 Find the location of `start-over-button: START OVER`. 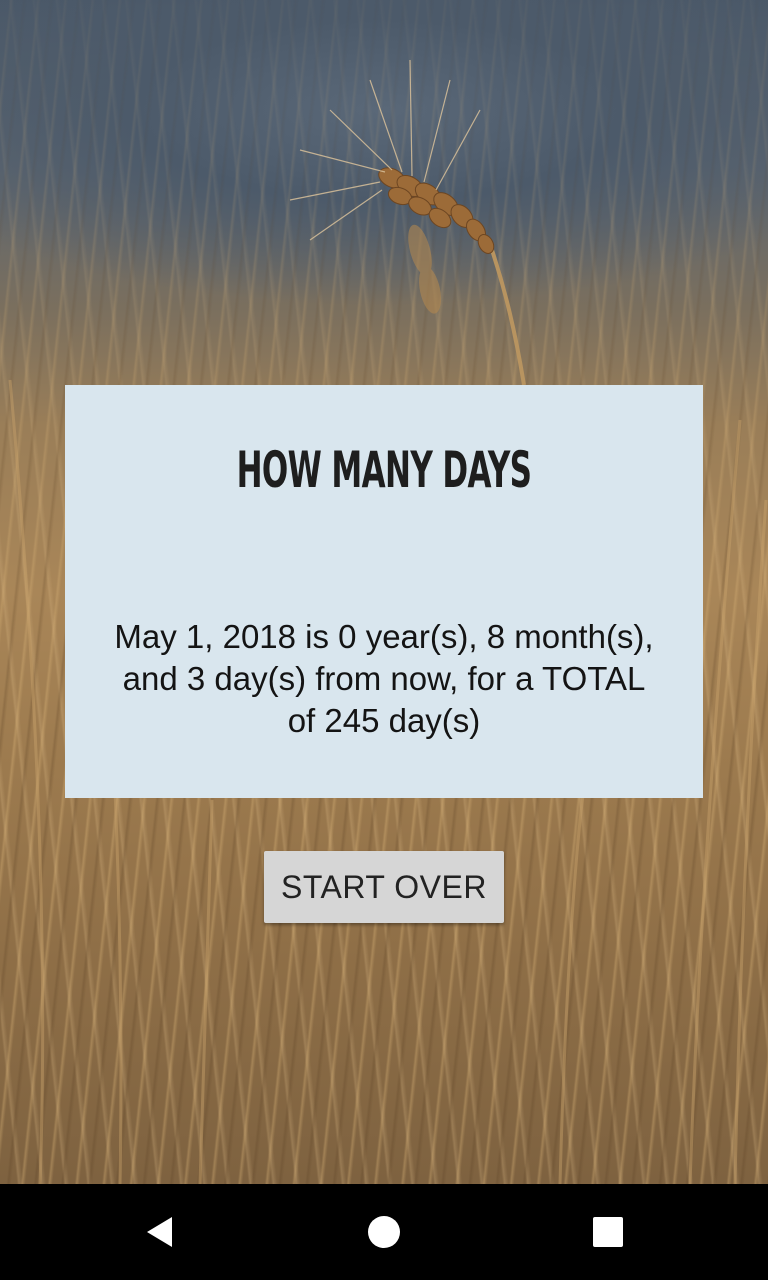

start-over-button: START OVER is located at coordinates (384, 887).